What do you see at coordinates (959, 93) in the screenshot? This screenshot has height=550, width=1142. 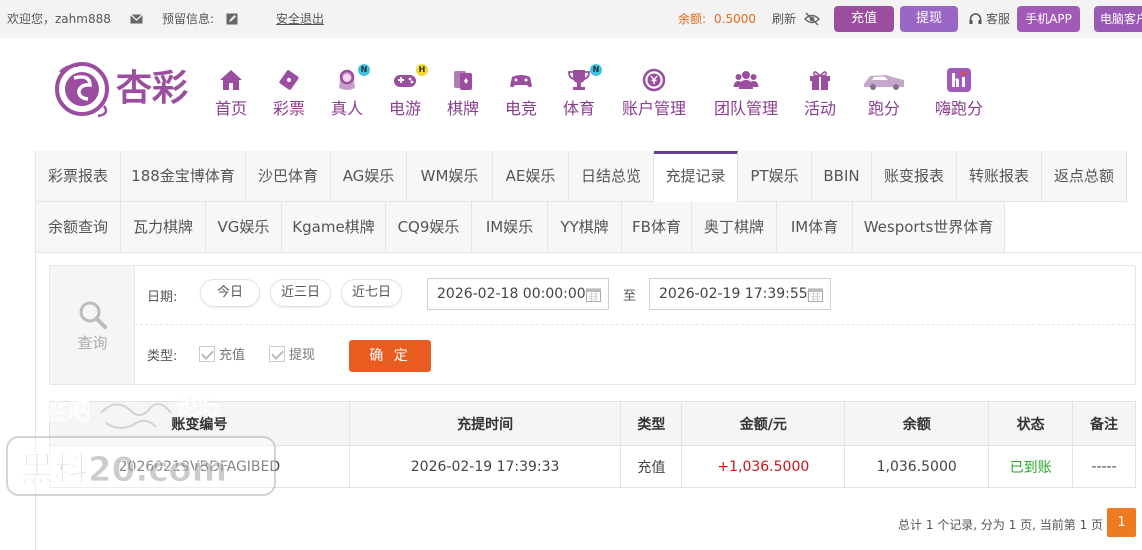 I see `nav-hi-running-points: 嗨跑分` at bounding box center [959, 93].